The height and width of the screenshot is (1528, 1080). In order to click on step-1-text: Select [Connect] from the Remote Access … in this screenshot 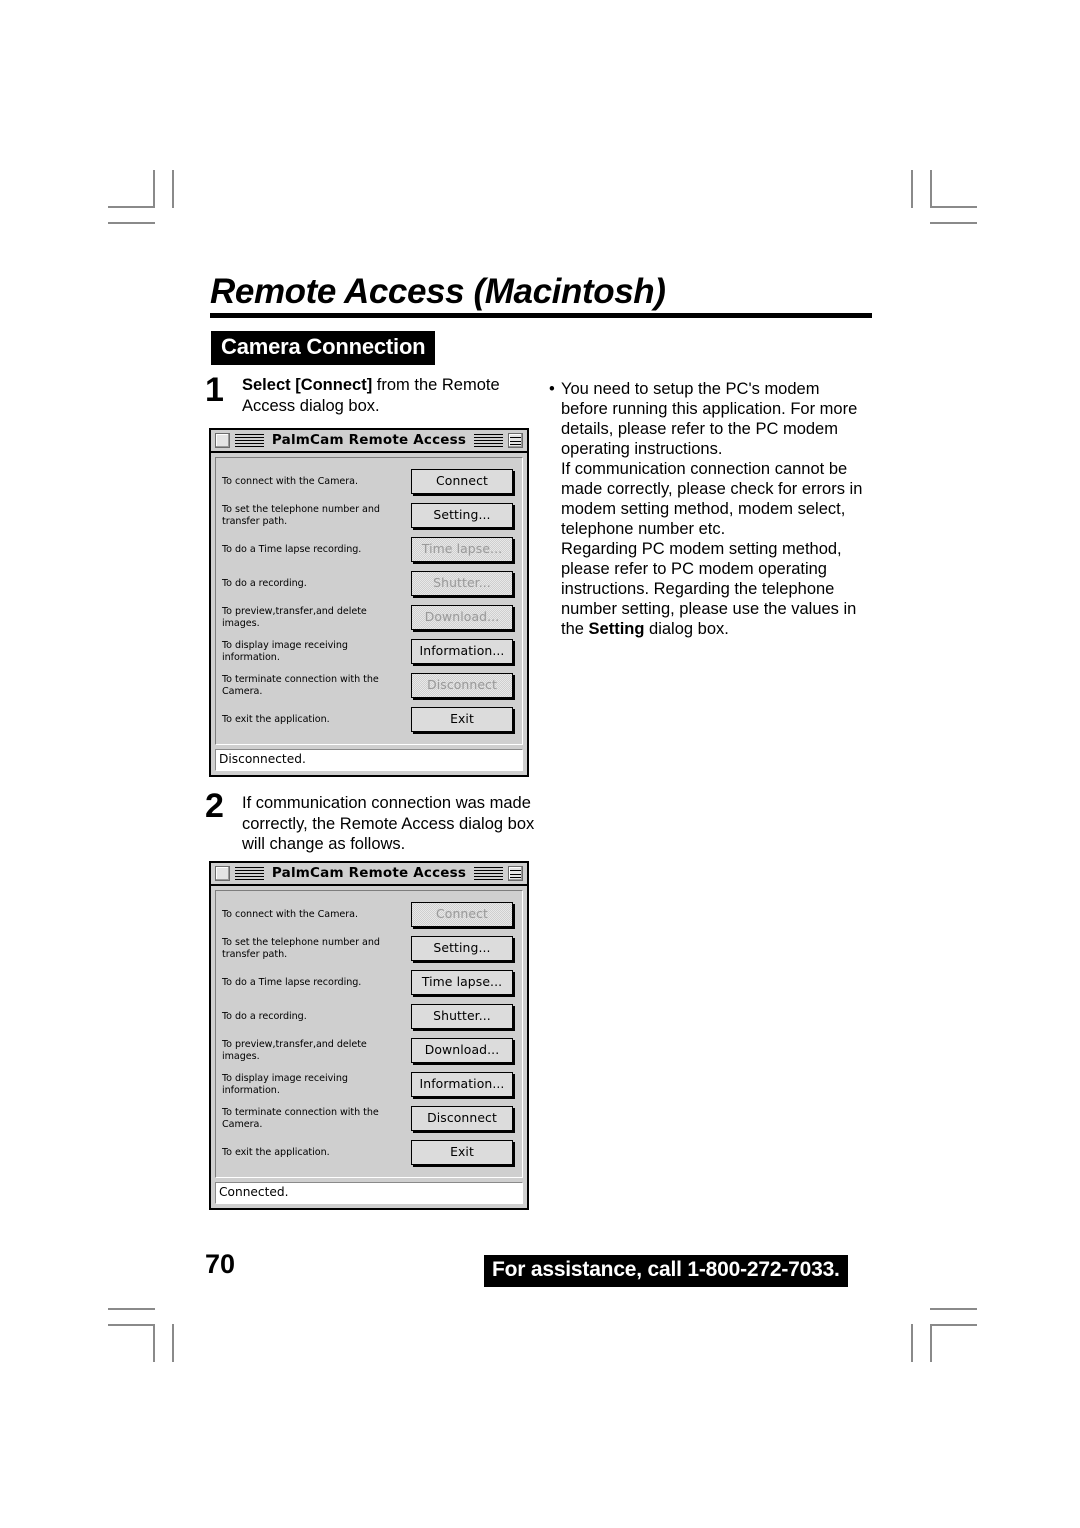, I will do `click(387, 395)`.